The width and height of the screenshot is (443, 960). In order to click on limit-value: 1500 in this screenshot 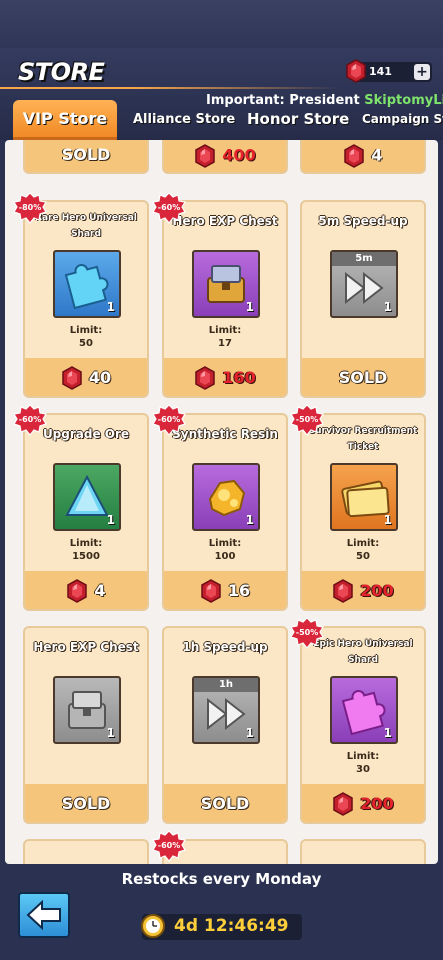, I will do `click(86, 556)`.